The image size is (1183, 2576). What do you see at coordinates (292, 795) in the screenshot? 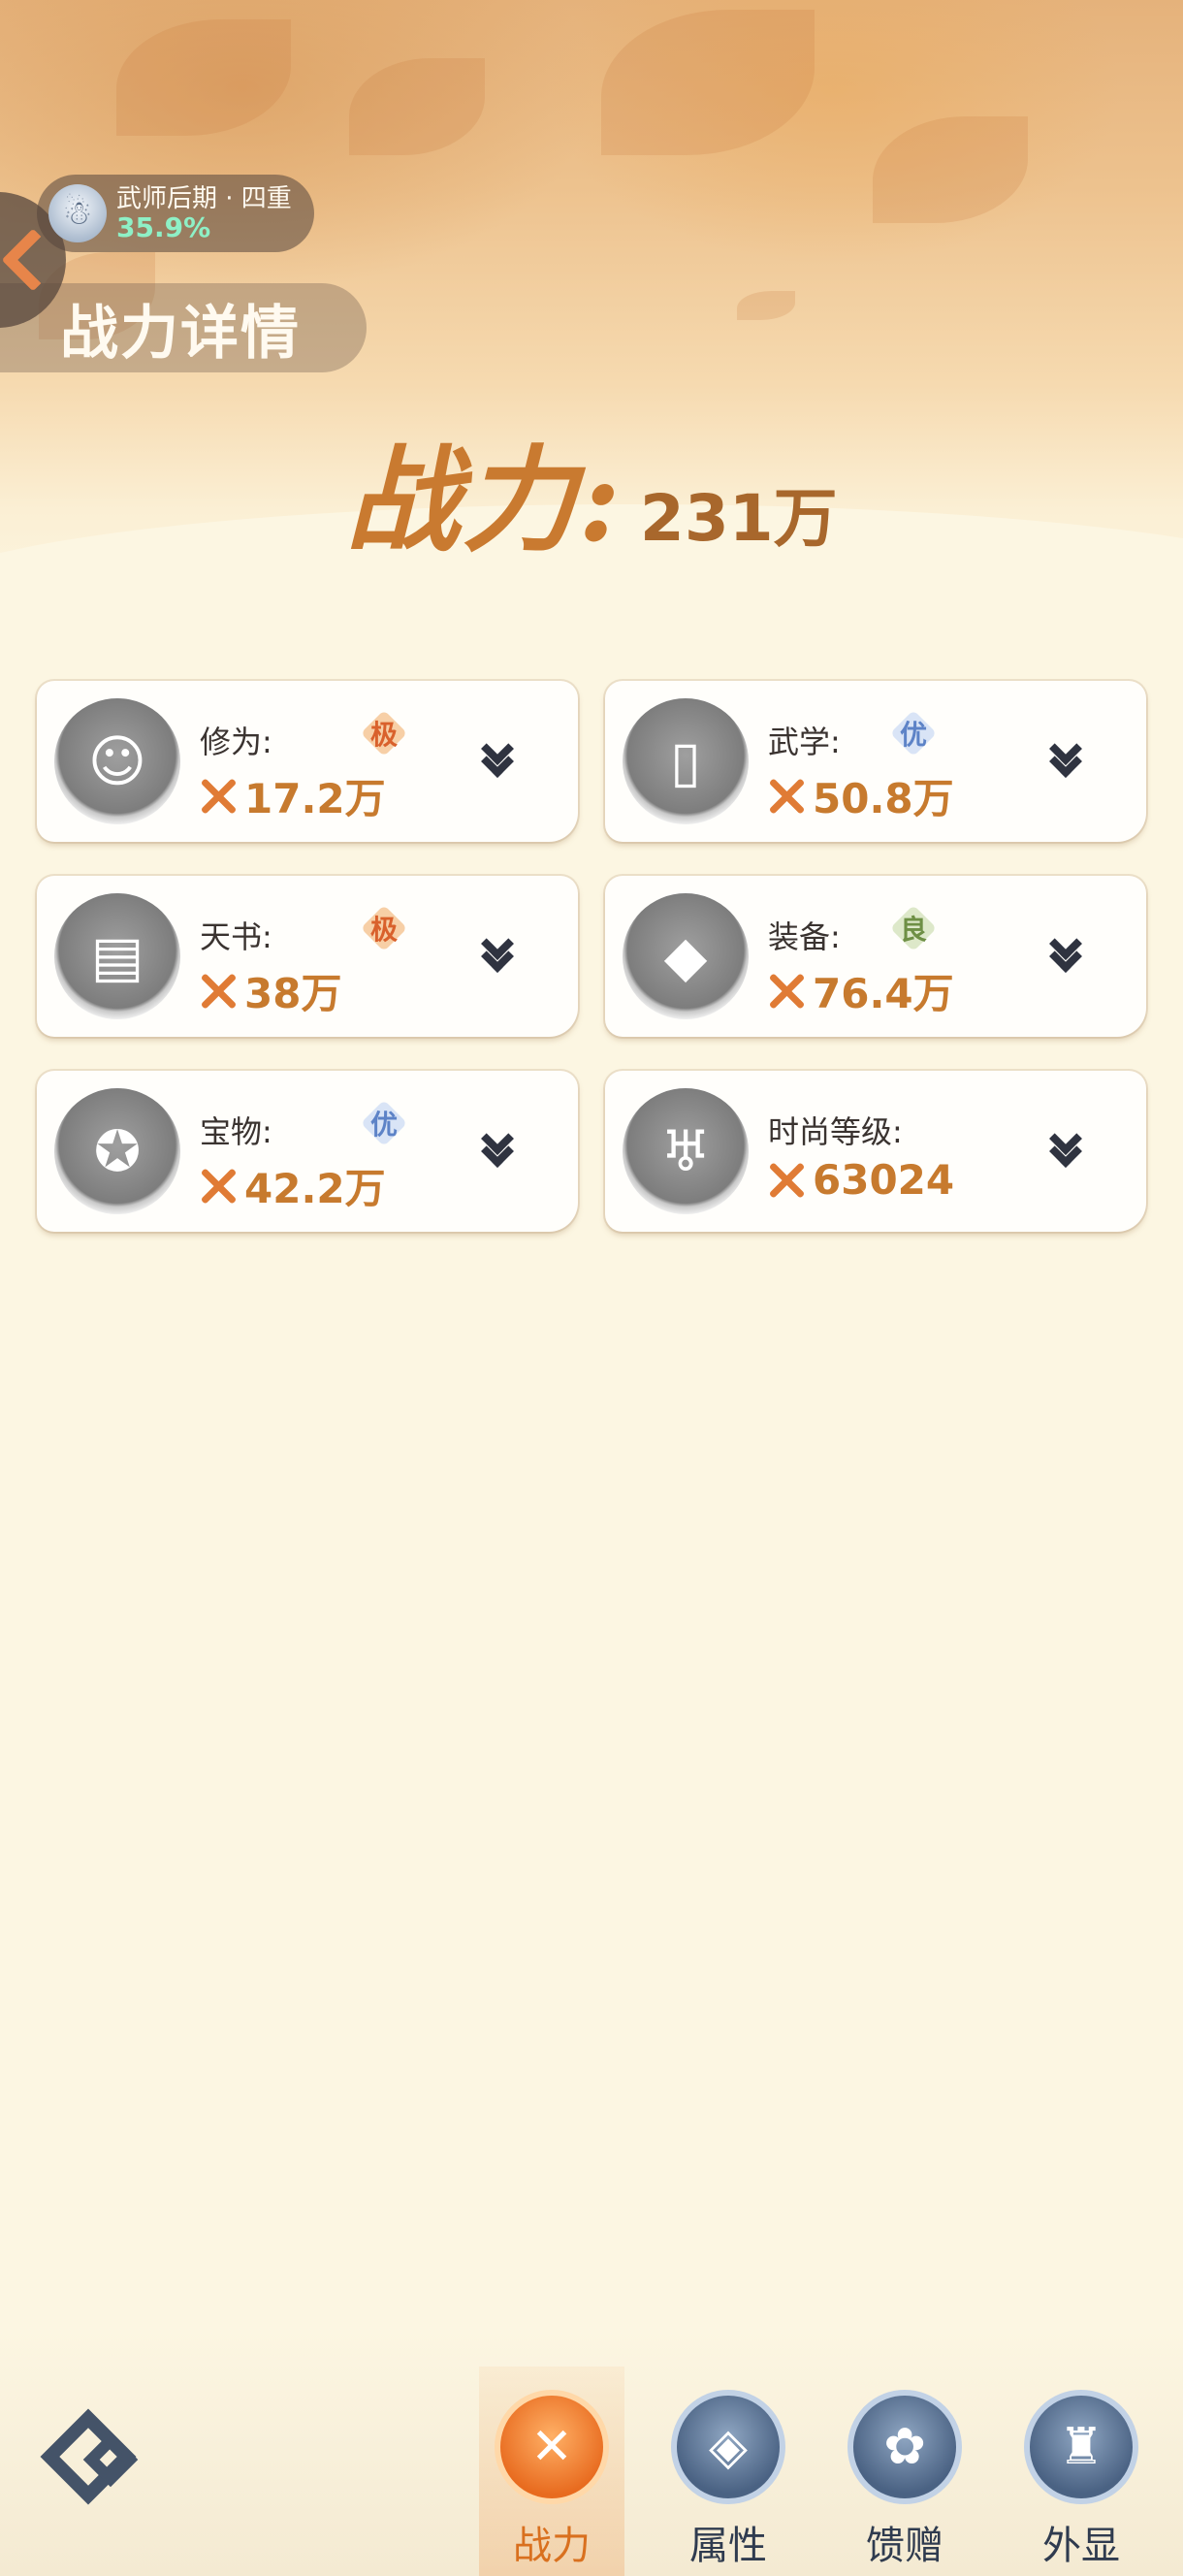
I see `card-value: 17.2万` at bounding box center [292, 795].